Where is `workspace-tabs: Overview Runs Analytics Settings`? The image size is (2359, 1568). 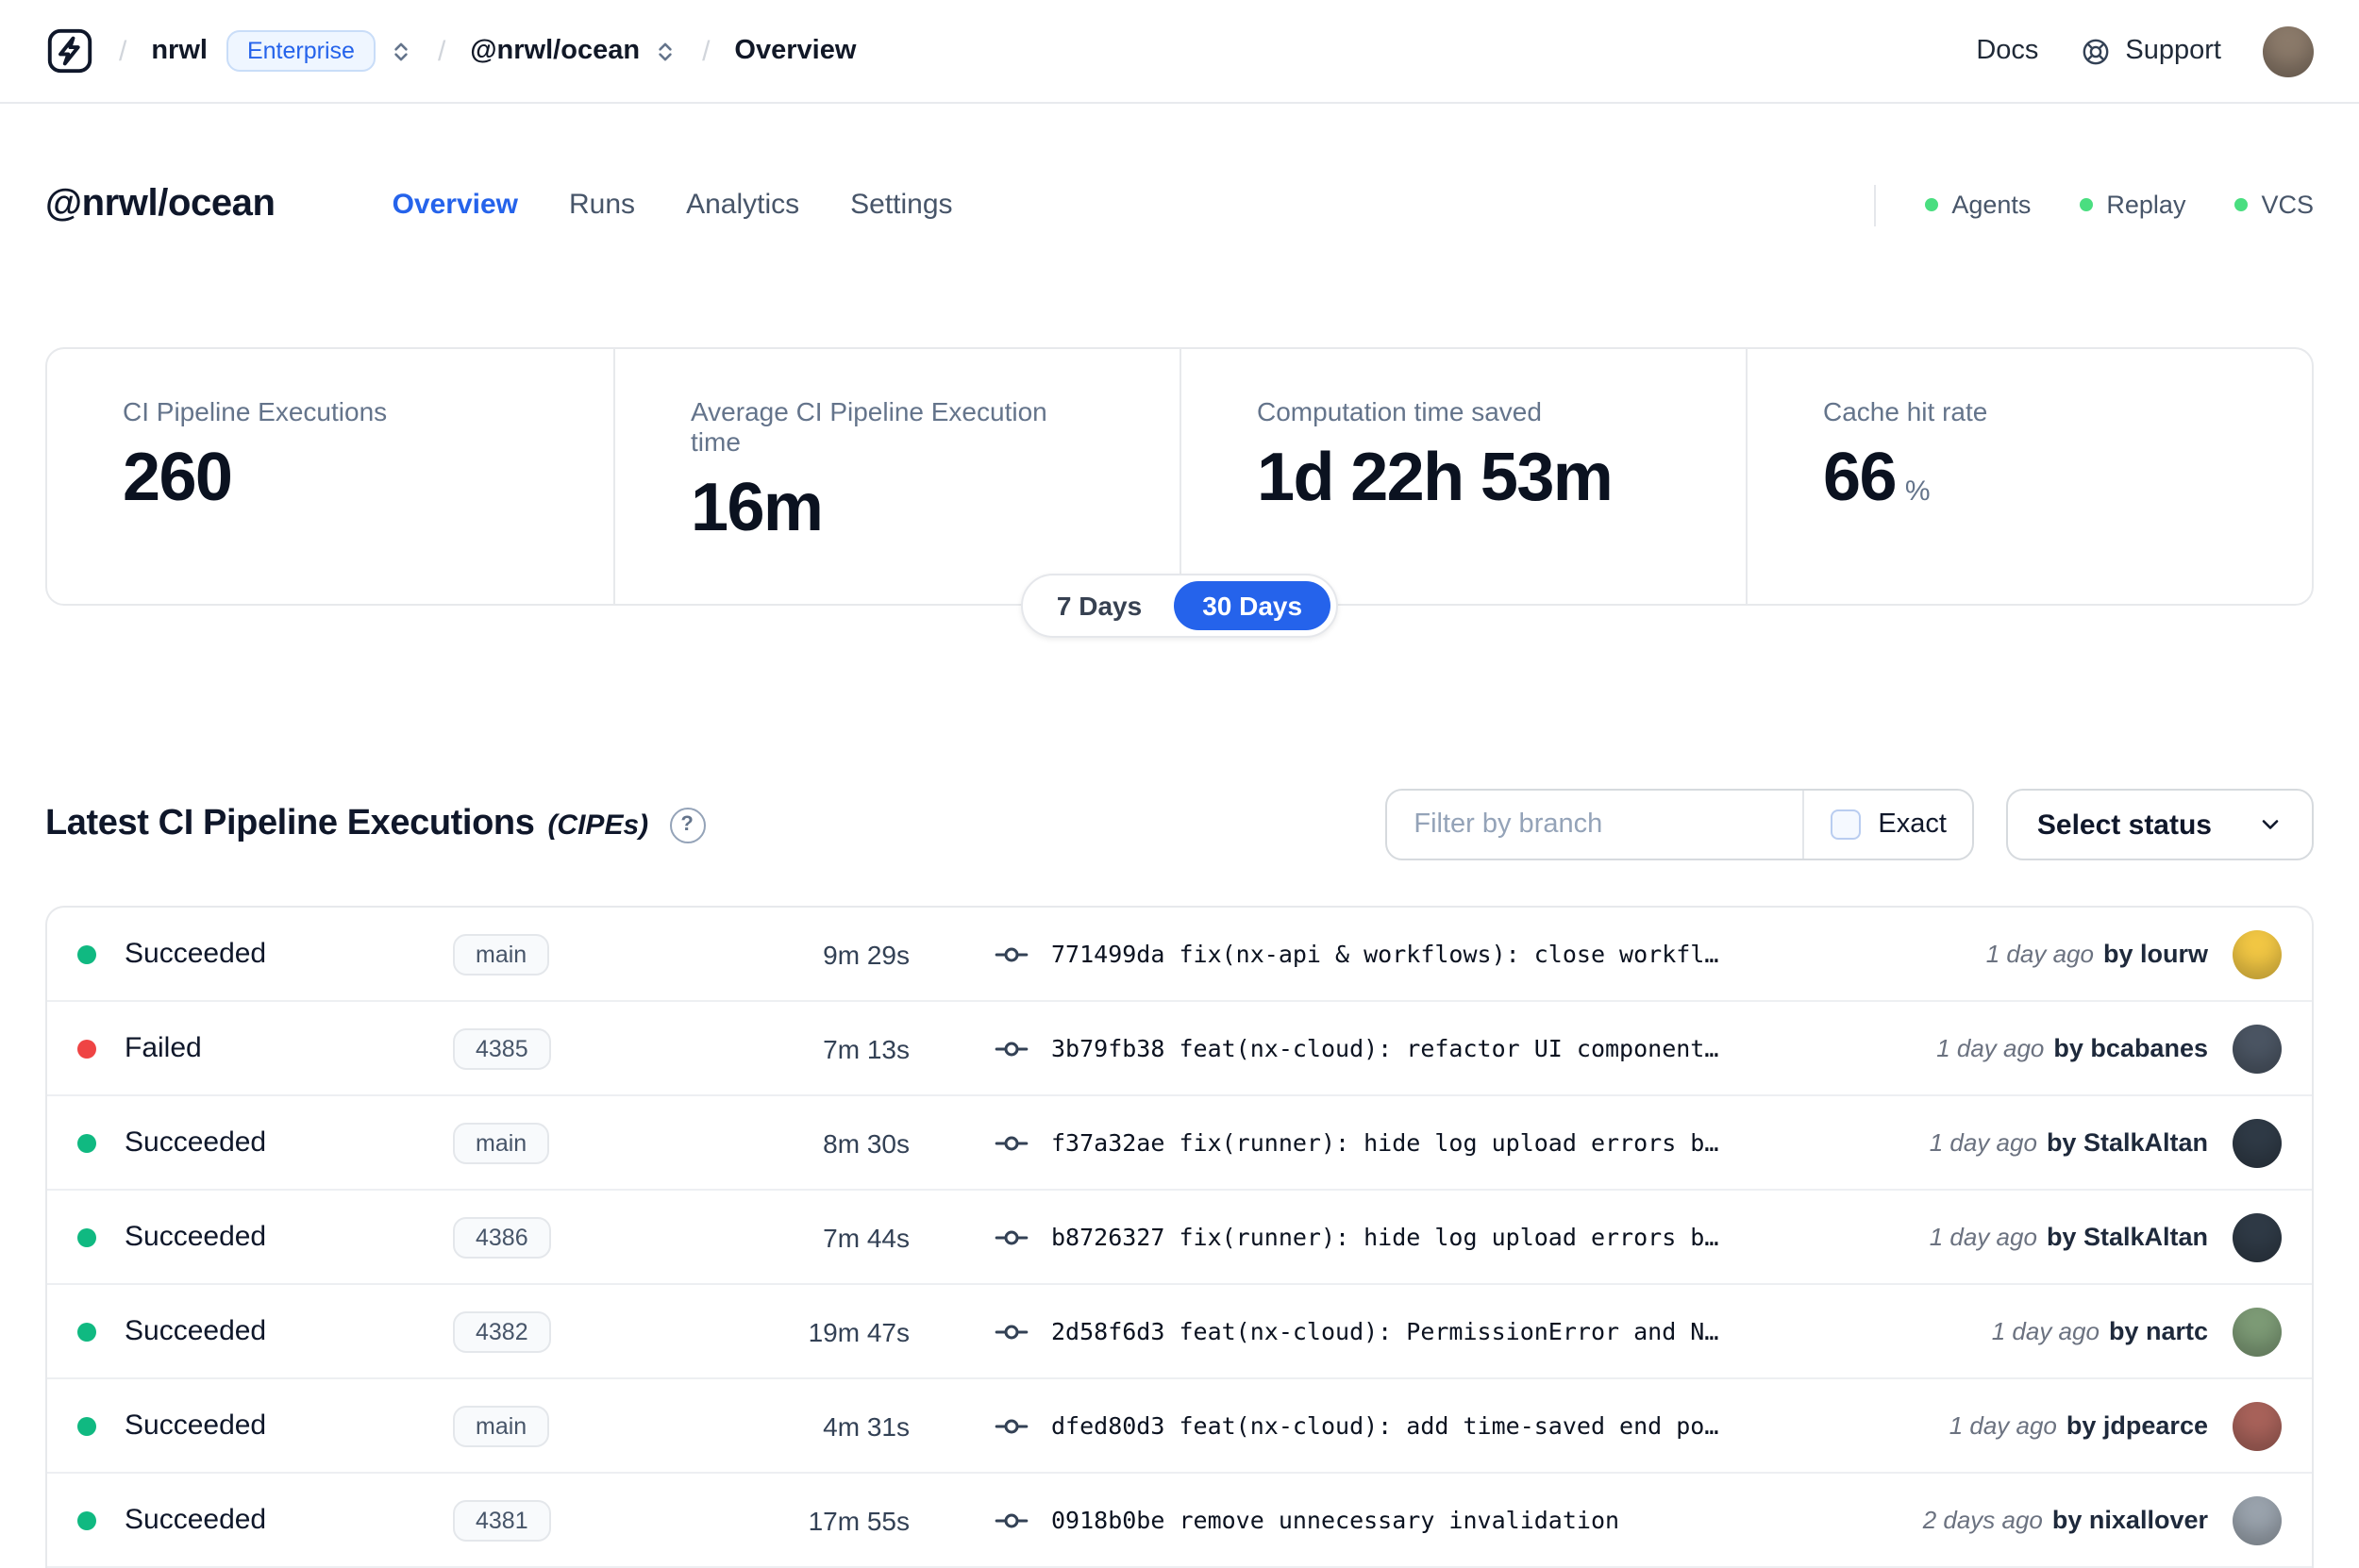
workspace-tabs: Overview Runs Analytics Settings is located at coordinates (673, 205).